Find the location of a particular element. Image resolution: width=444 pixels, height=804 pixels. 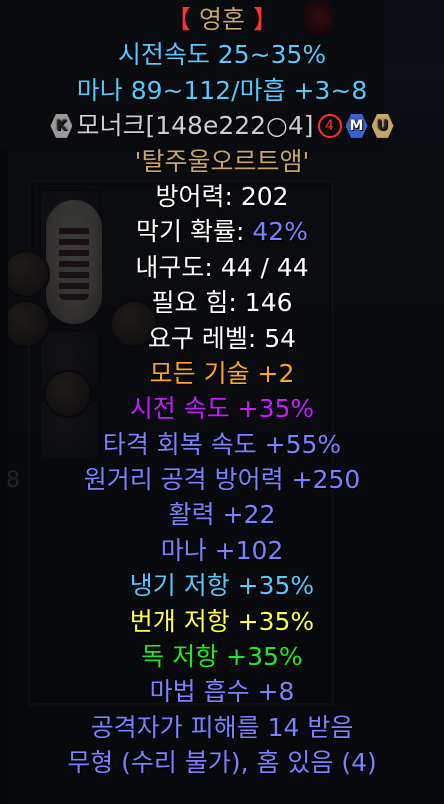

mod-line: 번개 저항 +35% is located at coordinates (222, 621).